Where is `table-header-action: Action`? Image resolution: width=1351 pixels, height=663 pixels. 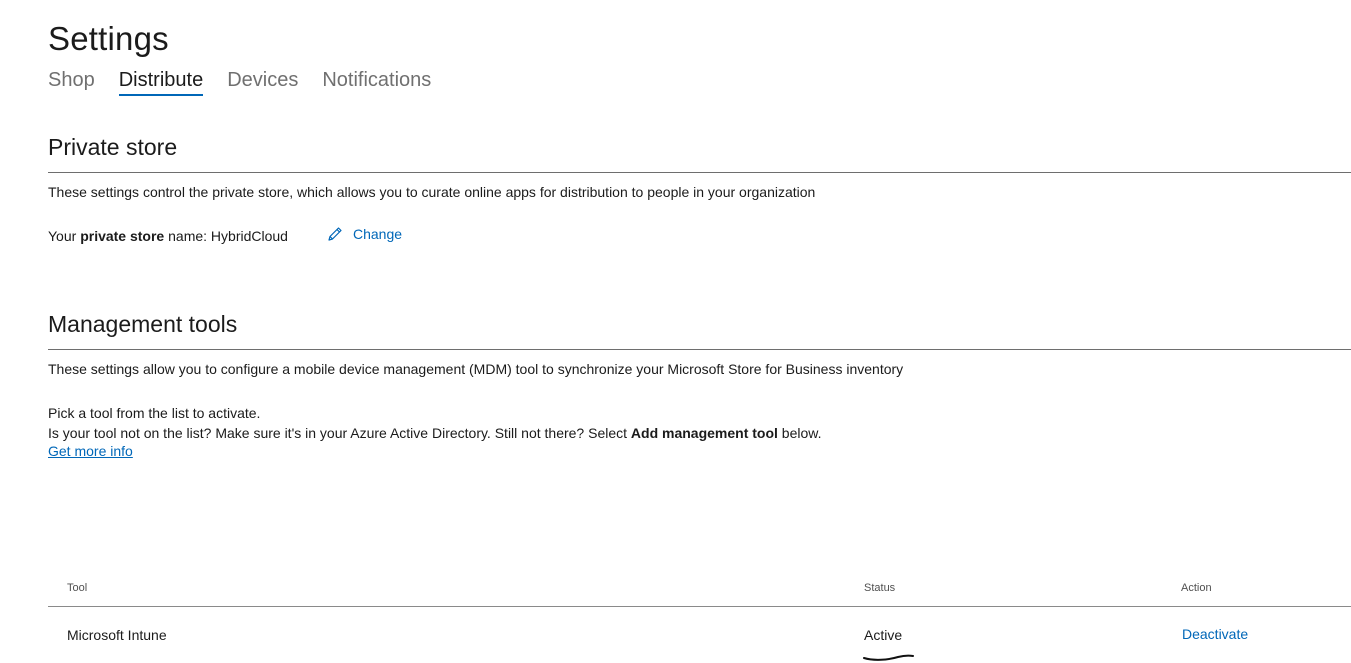 table-header-action: Action is located at coordinates (1196, 588).